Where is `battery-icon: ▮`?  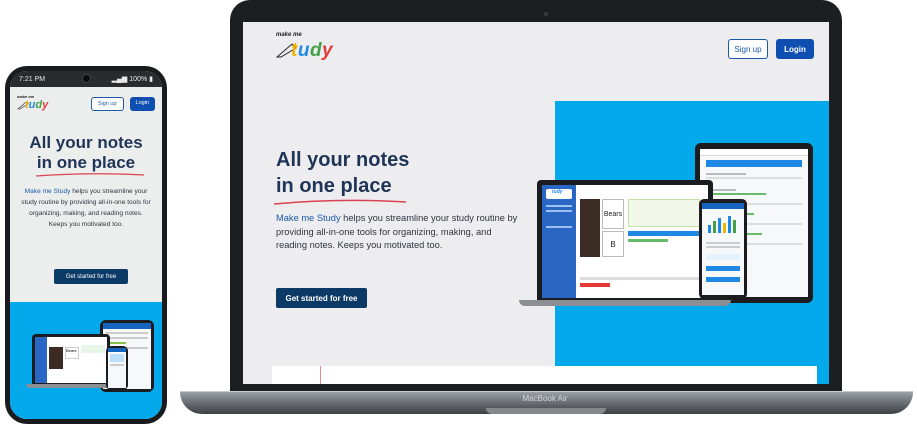
battery-icon: ▮ is located at coordinates (151, 79).